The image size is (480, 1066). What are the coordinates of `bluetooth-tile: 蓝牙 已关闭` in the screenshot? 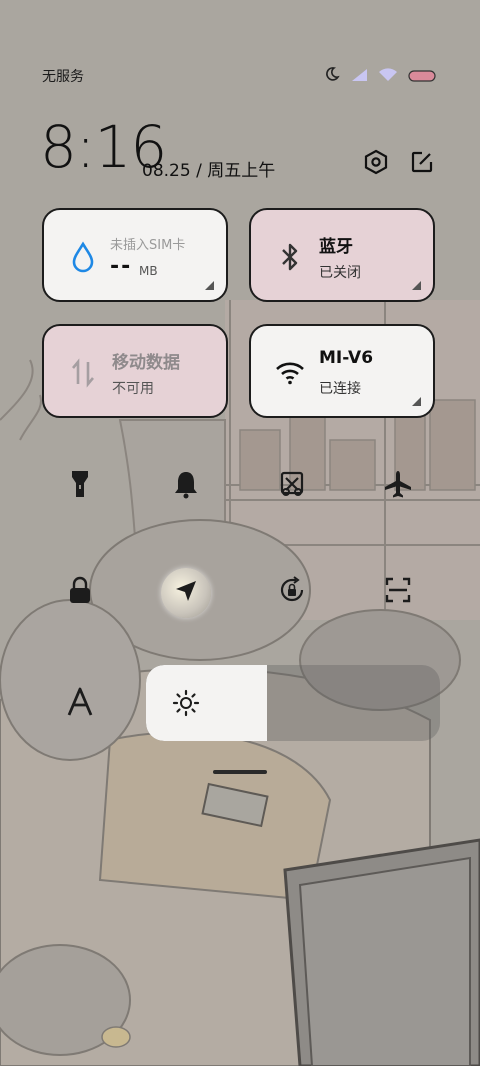 It's located at (342, 255).